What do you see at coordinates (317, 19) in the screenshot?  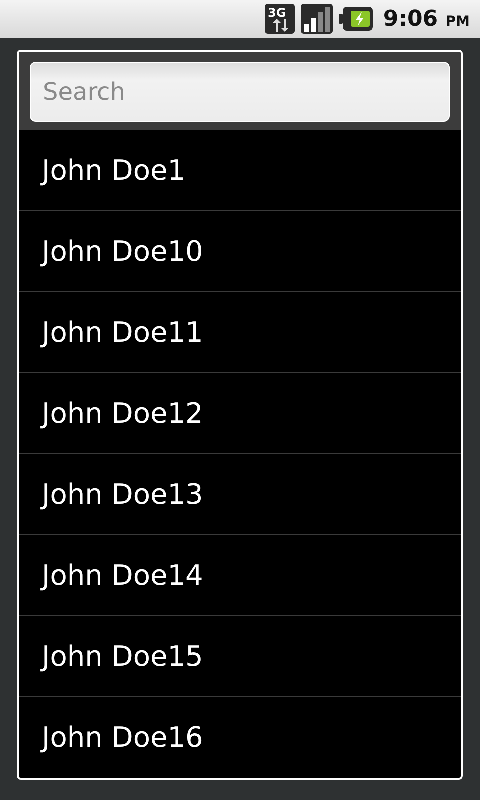 I see `signal-icon` at bounding box center [317, 19].